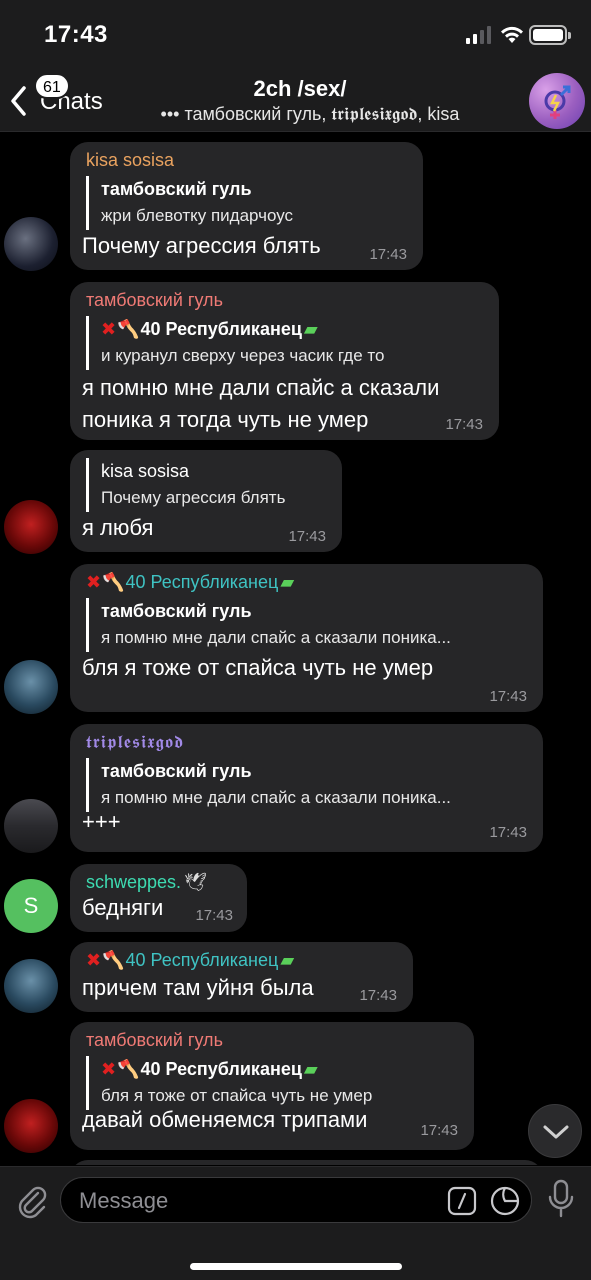  What do you see at coordinates (300, 89) in the screenshot?
I see `chat-title: 2ch /sex/` at bounding box center [300, 89].